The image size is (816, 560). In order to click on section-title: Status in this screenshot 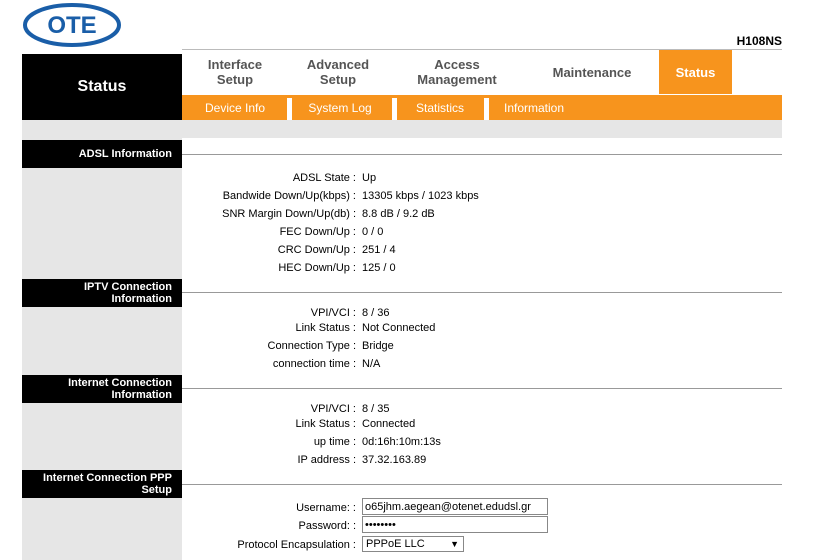, I will do `click(102, 87)`.